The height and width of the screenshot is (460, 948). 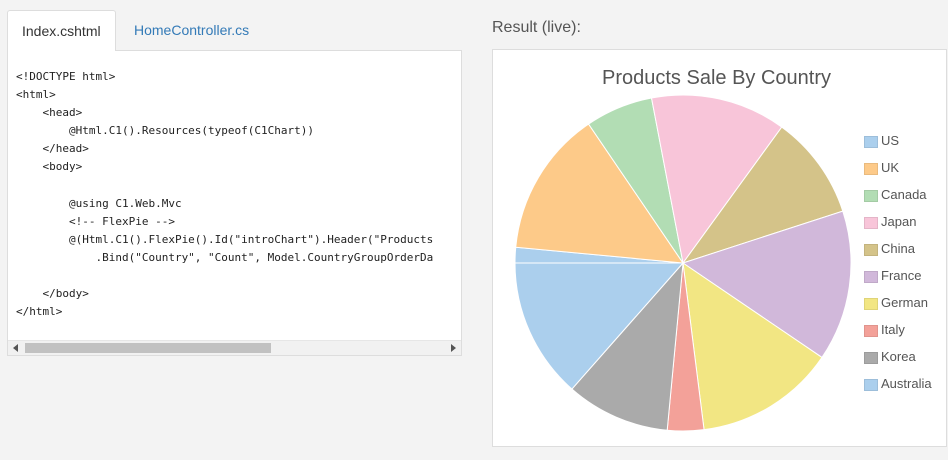 What do you see at coordinates (899, 221) in the screenshot?
I see `legend-label: Japan` at bounding box center [899, 221].